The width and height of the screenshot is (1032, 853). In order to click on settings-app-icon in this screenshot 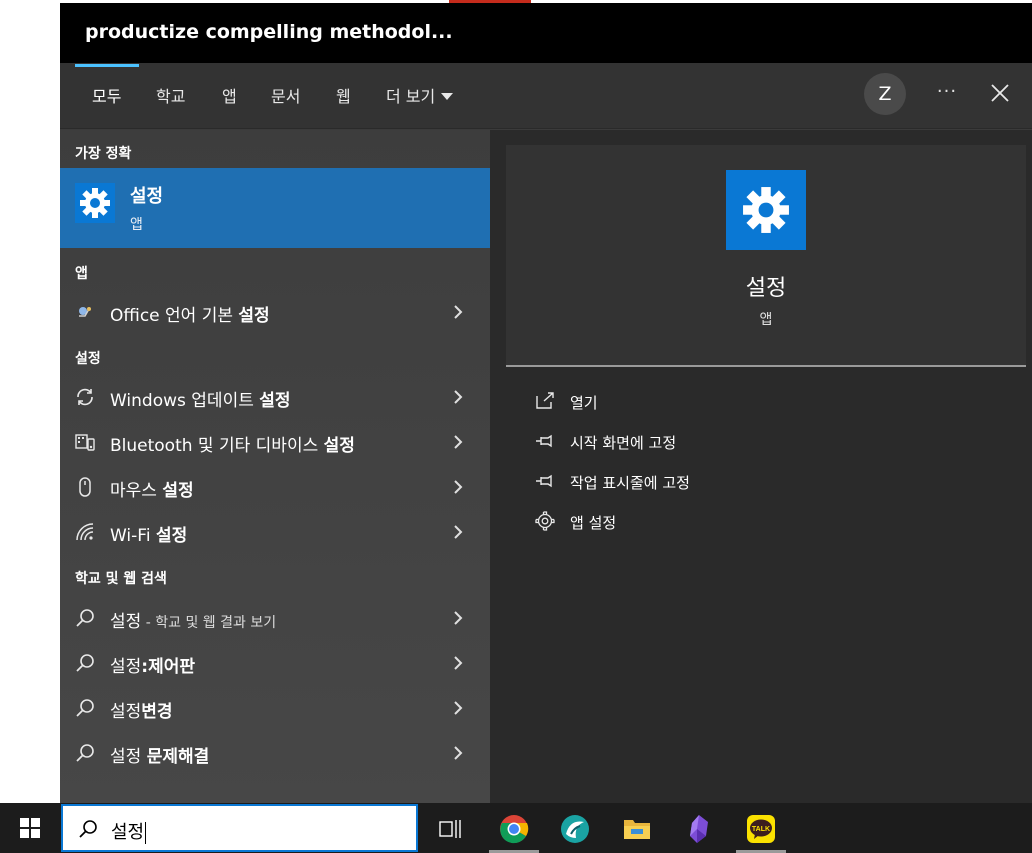, I will do `click(766, 210)`.